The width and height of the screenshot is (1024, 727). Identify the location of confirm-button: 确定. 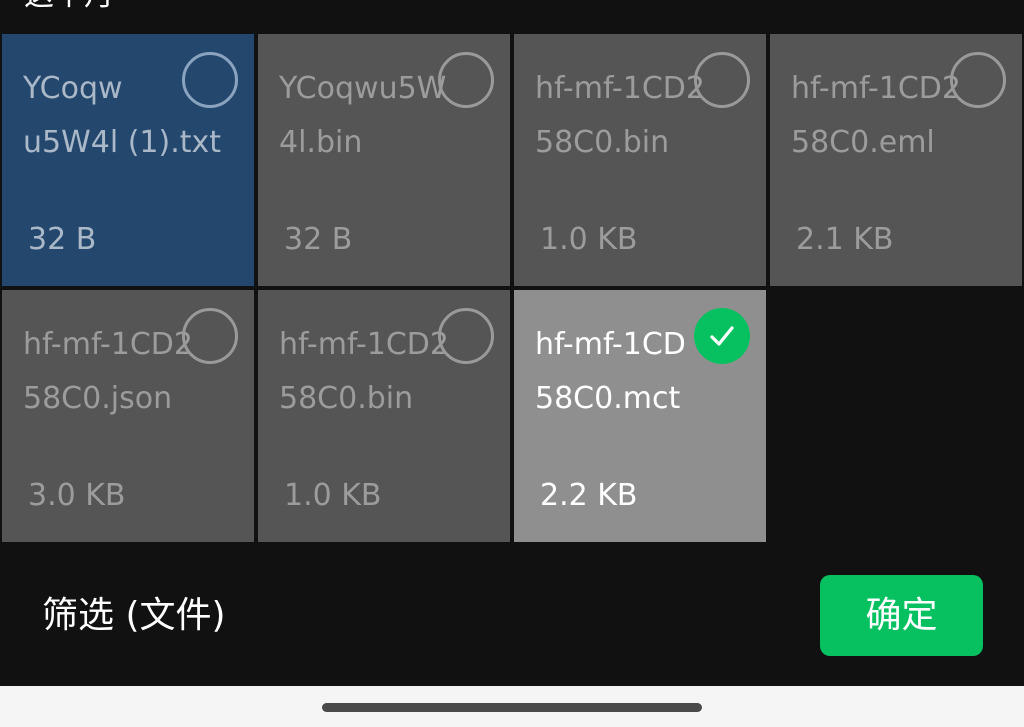
(901, 615).